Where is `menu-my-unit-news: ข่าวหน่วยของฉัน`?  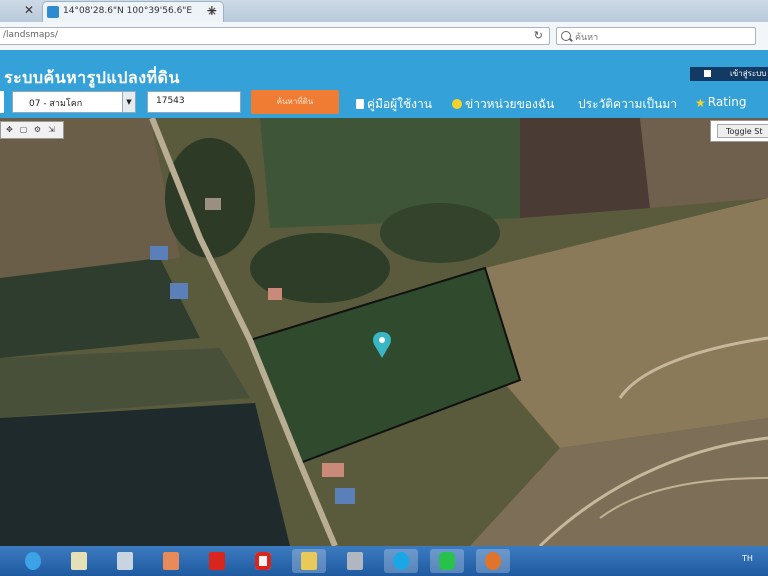
menu-my-unit-news: ข่าวหน่วยของฉัน is located at coordinates (503, 104).